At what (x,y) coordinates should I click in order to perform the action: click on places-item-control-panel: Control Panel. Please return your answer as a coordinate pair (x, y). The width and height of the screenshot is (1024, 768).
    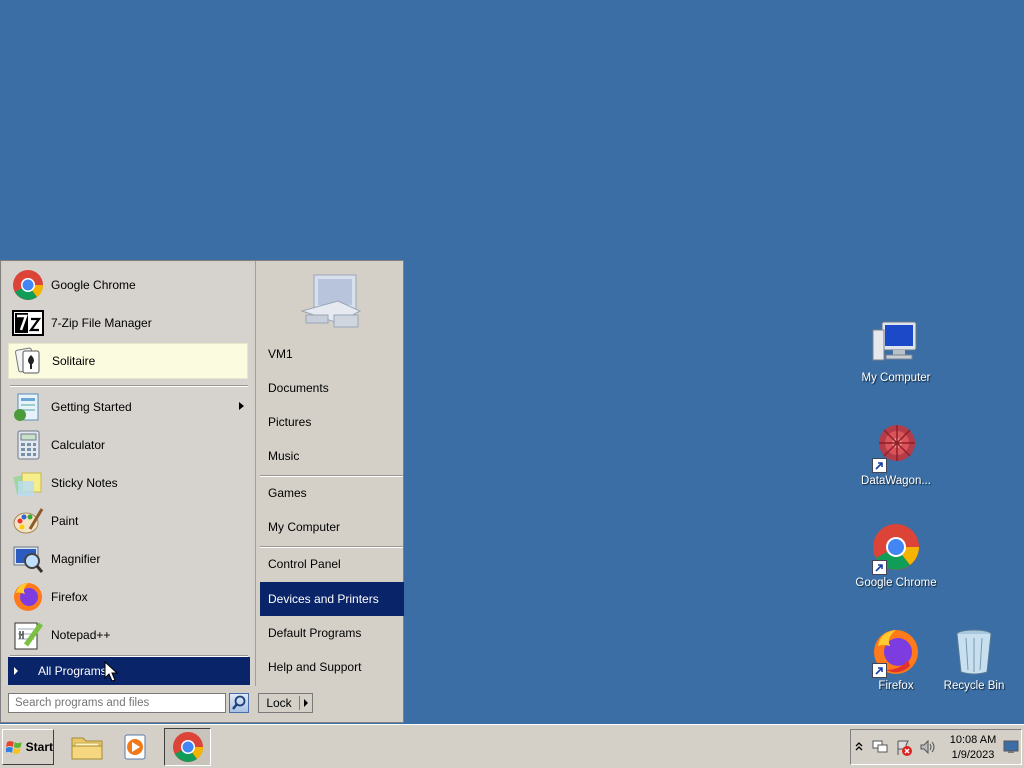
    Looking at the image, I should click on (332, 564).